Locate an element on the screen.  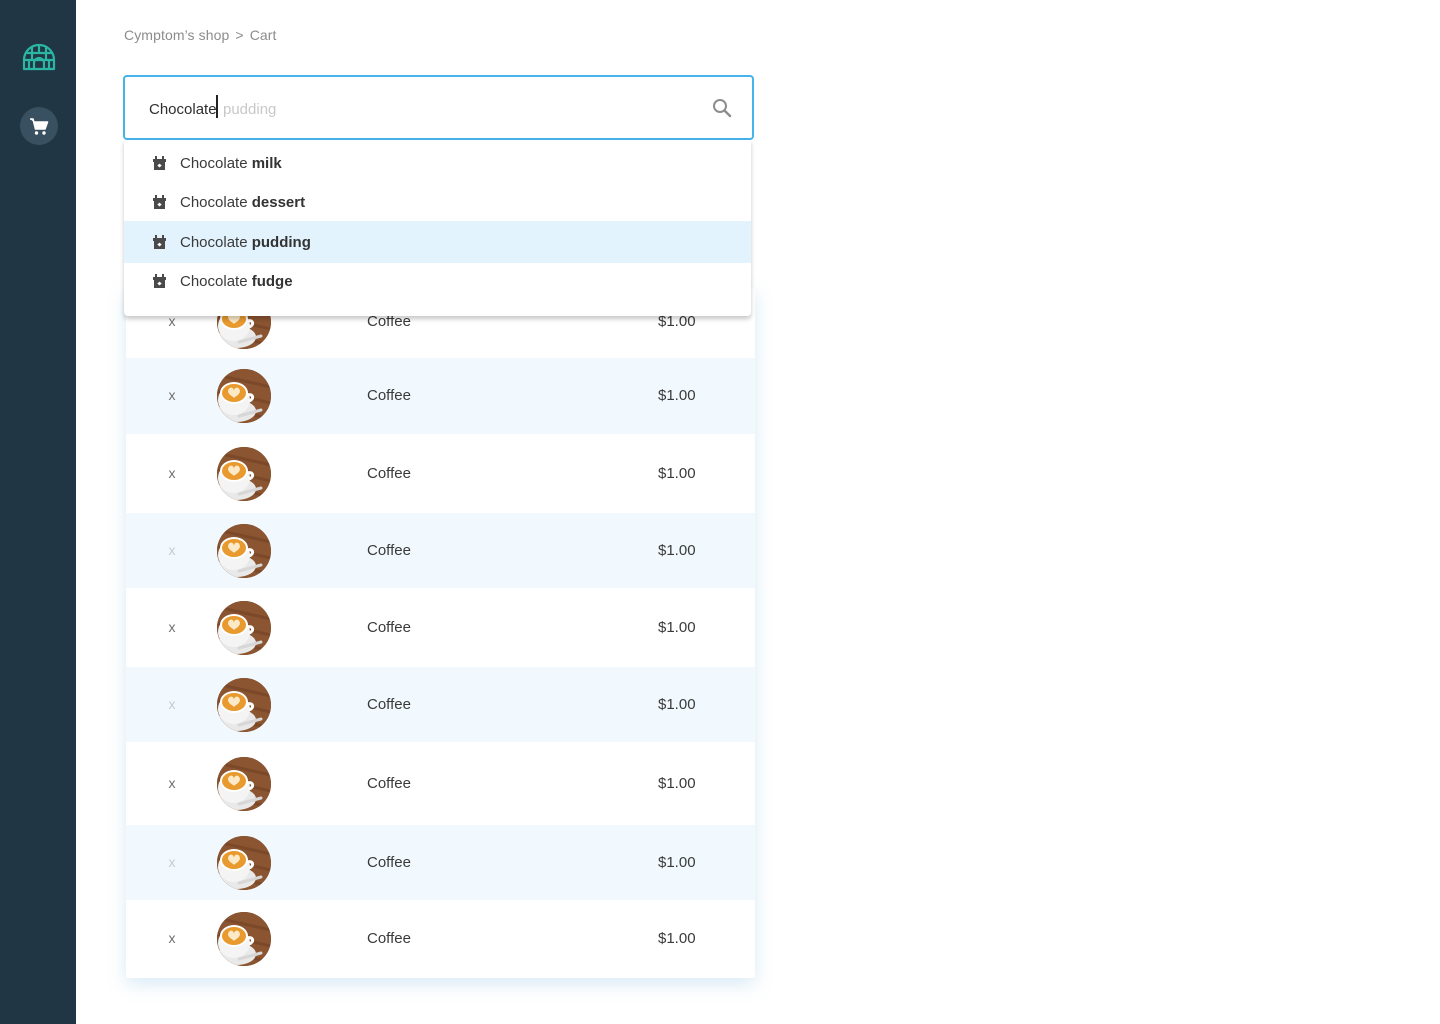
suggestion-label: Chocolate pudding is located at coordinates (245, 242).